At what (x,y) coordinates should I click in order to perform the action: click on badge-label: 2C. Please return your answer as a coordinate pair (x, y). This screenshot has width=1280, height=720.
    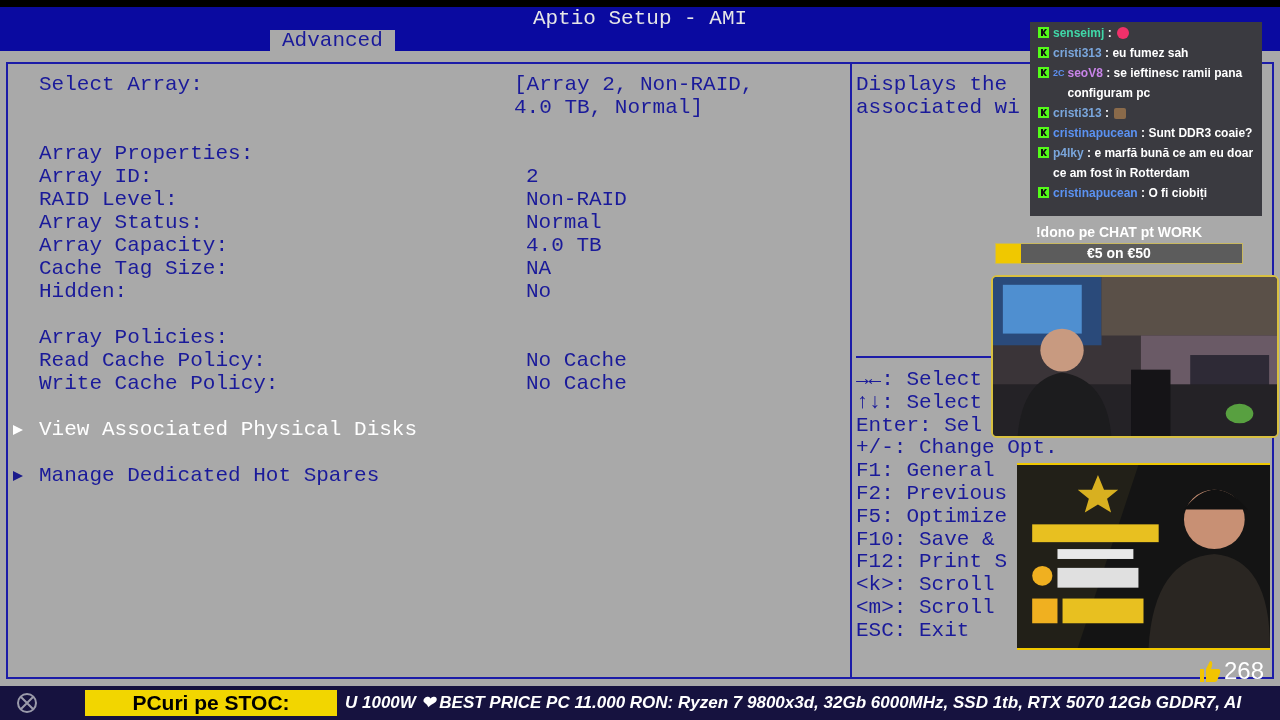
    Looking at the image, I should click on (1059, 73).